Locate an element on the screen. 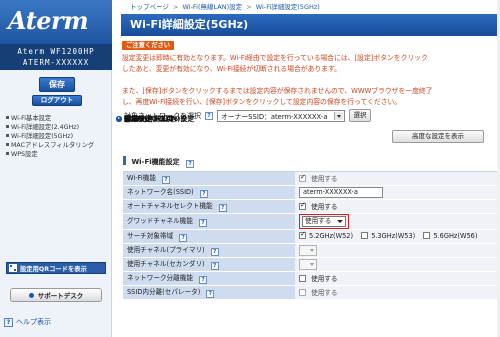 This screenshot has width=500, height=337. section-title-cell: Wi-Fi機能設定 ? is located at coordinates (311, 162).